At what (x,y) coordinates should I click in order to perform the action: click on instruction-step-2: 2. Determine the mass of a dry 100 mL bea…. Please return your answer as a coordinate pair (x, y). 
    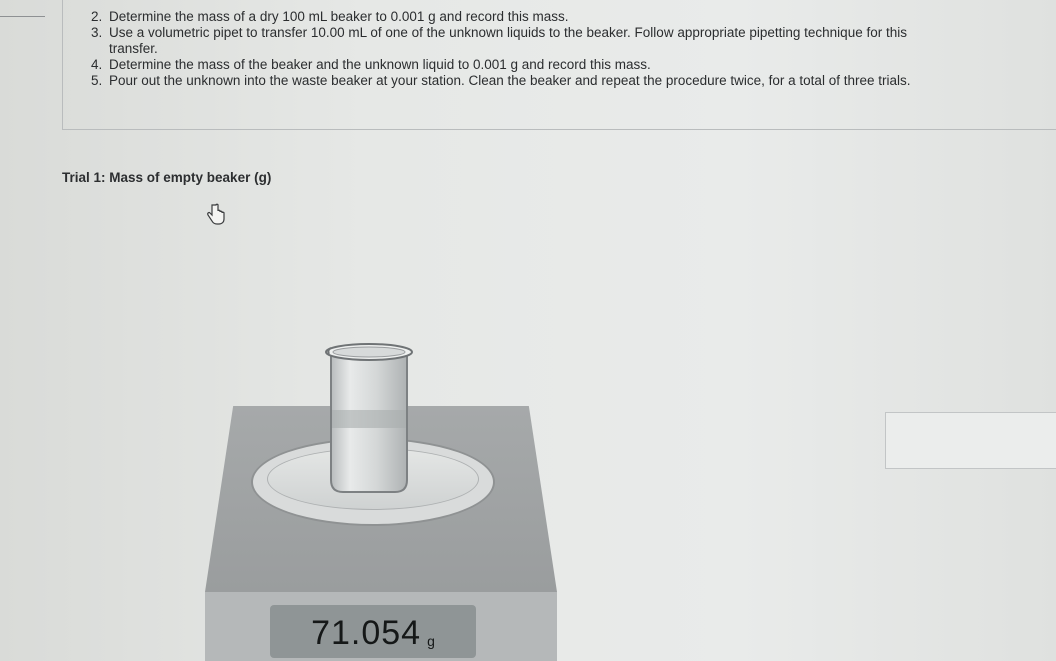
    Looking at the image, I should click on (330, 16).